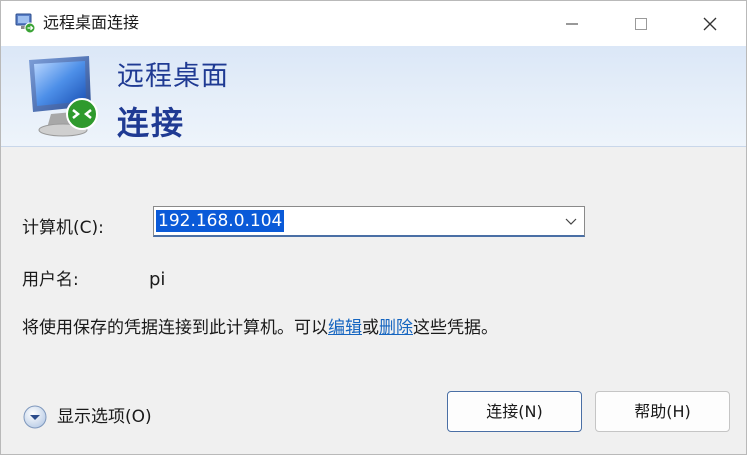 This screenshot has height=455, width=747. I want to click on title-bar: 远程桌面连接, so click(373, 23).